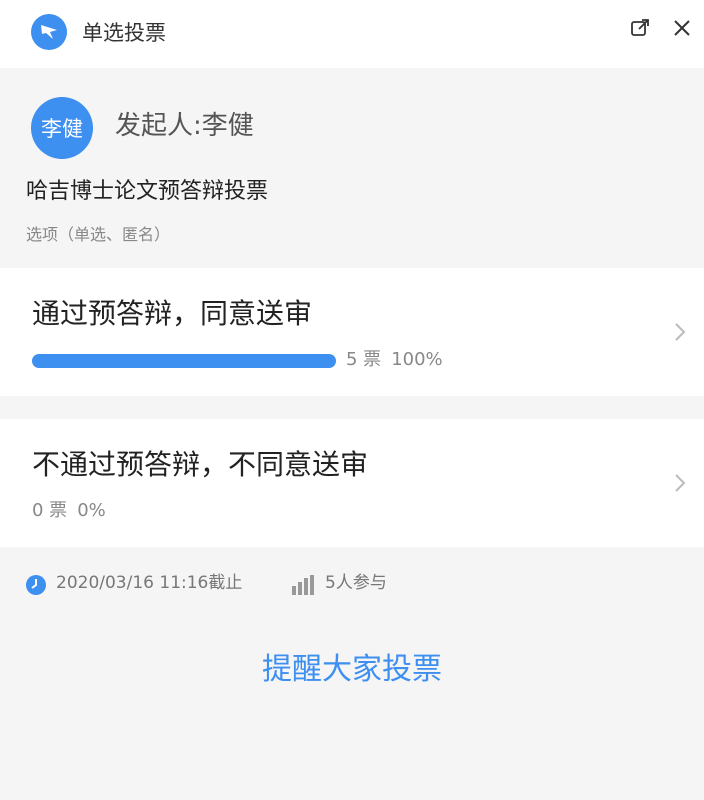 This screenshot has height=800, width=704. Describe the element at coordinates (149, 583) in the screenshot. I see `deadline-text: 2020/03/16 11:16截止` at that location.